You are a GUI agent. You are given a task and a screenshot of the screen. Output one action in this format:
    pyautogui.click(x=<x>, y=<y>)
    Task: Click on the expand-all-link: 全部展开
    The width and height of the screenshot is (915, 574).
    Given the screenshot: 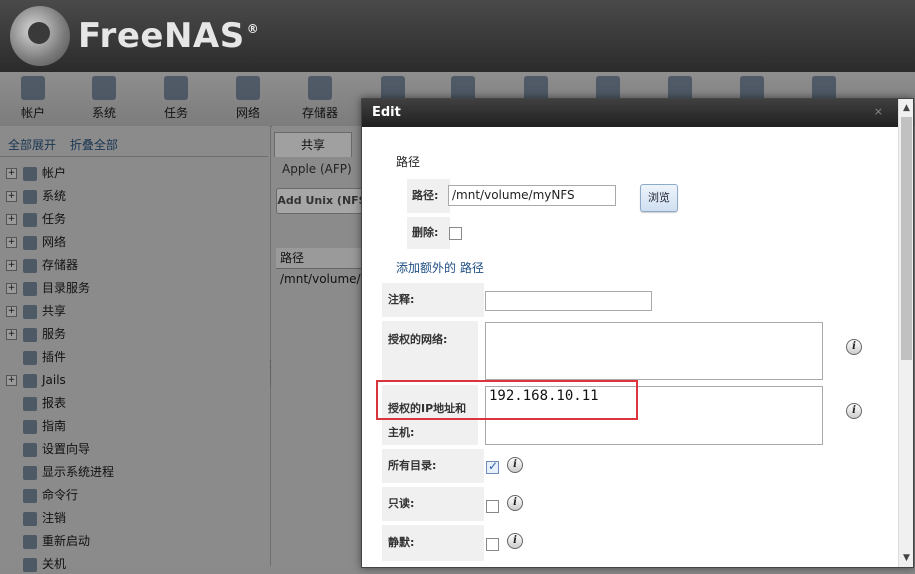 What is the action you would take?
    pyautogui.click(x=32, y=145)
    